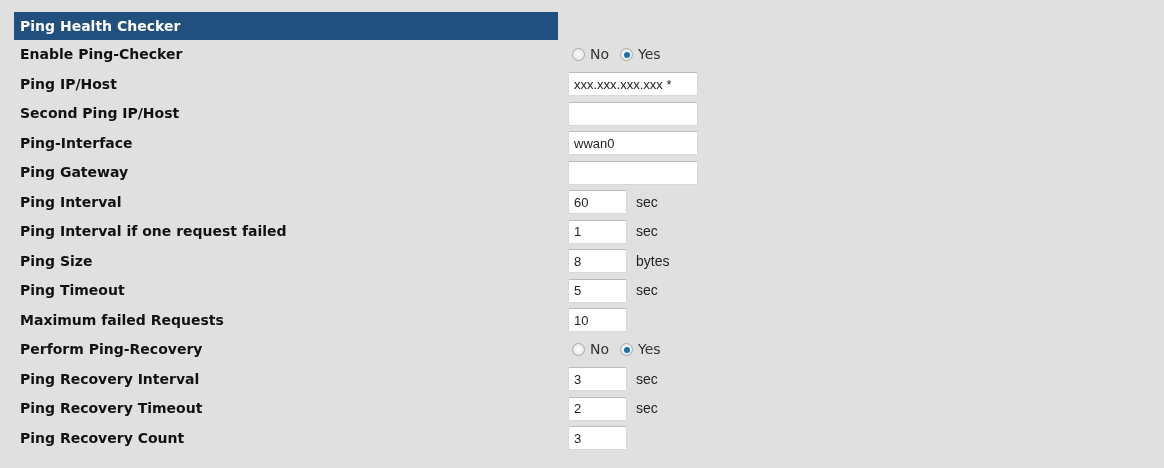 The image size is (1164, 468). What do you see at coordinates (72, 291) in the screenshot?
I see `field-label: Ping Timeout` at bounding box center [72, 291].